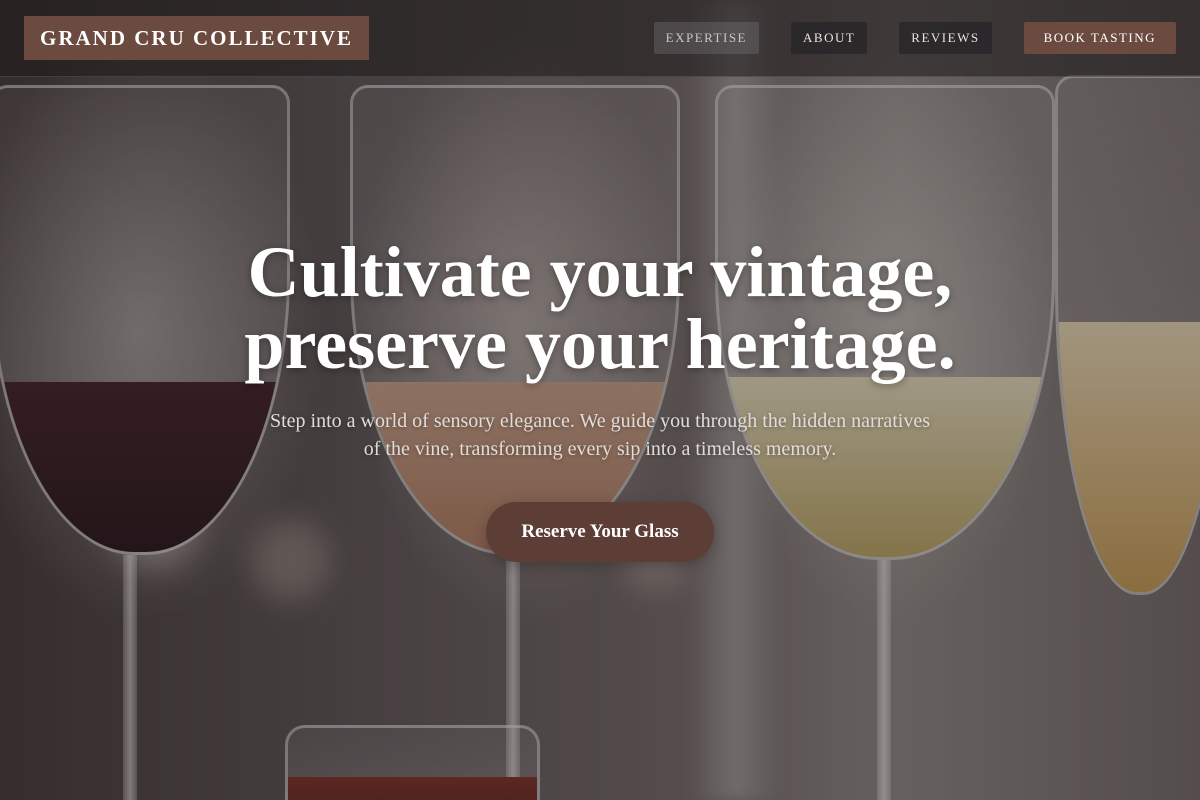 Image resolution: width=1200 pixels, height=800 pixels. What do you see at coordinates (945, 38) in the screenshot?
I see `nav-link-reviews: REVIEWS` at bounding box center [945, 38].